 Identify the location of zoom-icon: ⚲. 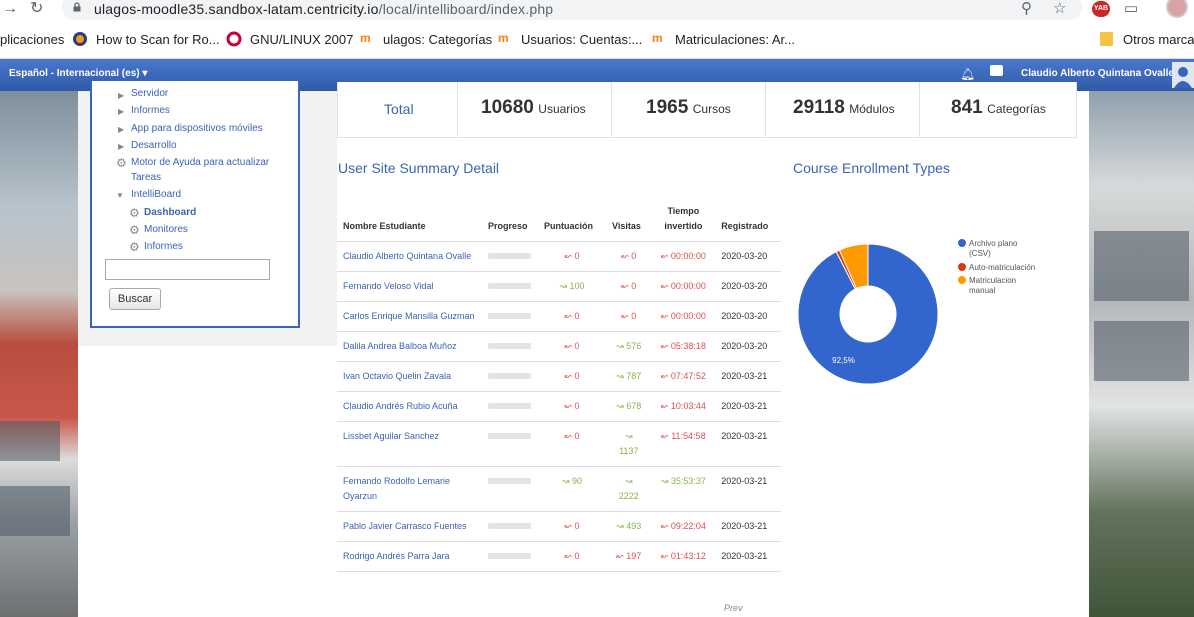
(1026, 9).